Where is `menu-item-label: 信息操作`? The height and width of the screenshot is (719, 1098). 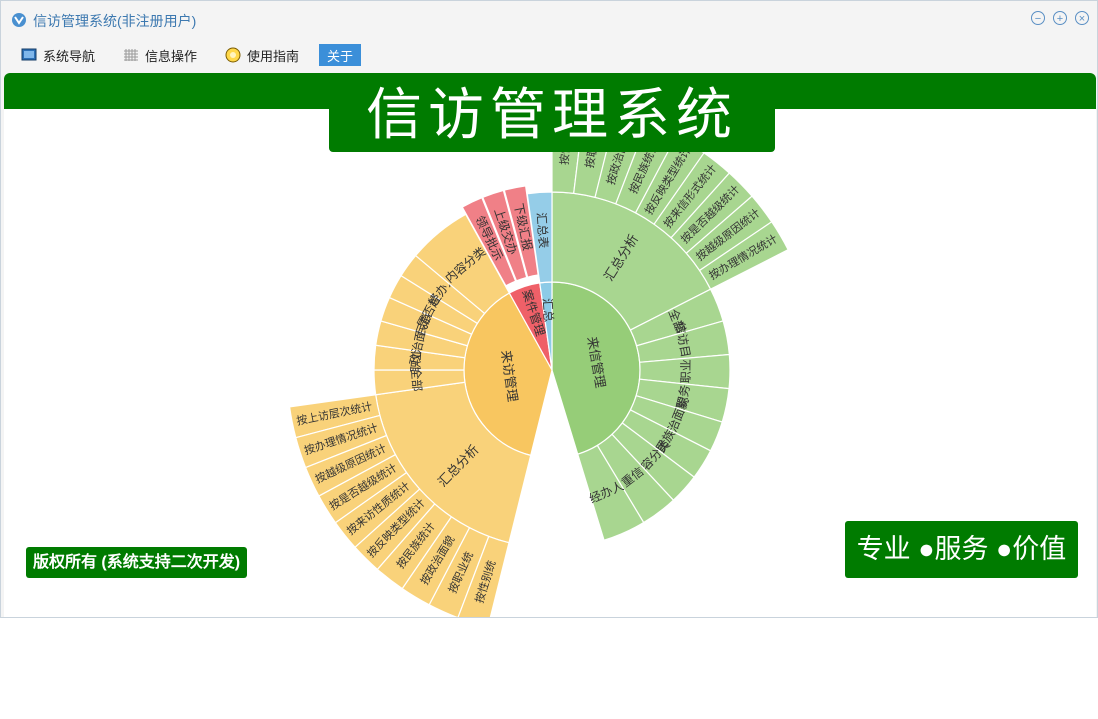
menu-item-label: 信息操作 is located at coordinates (171, 56).